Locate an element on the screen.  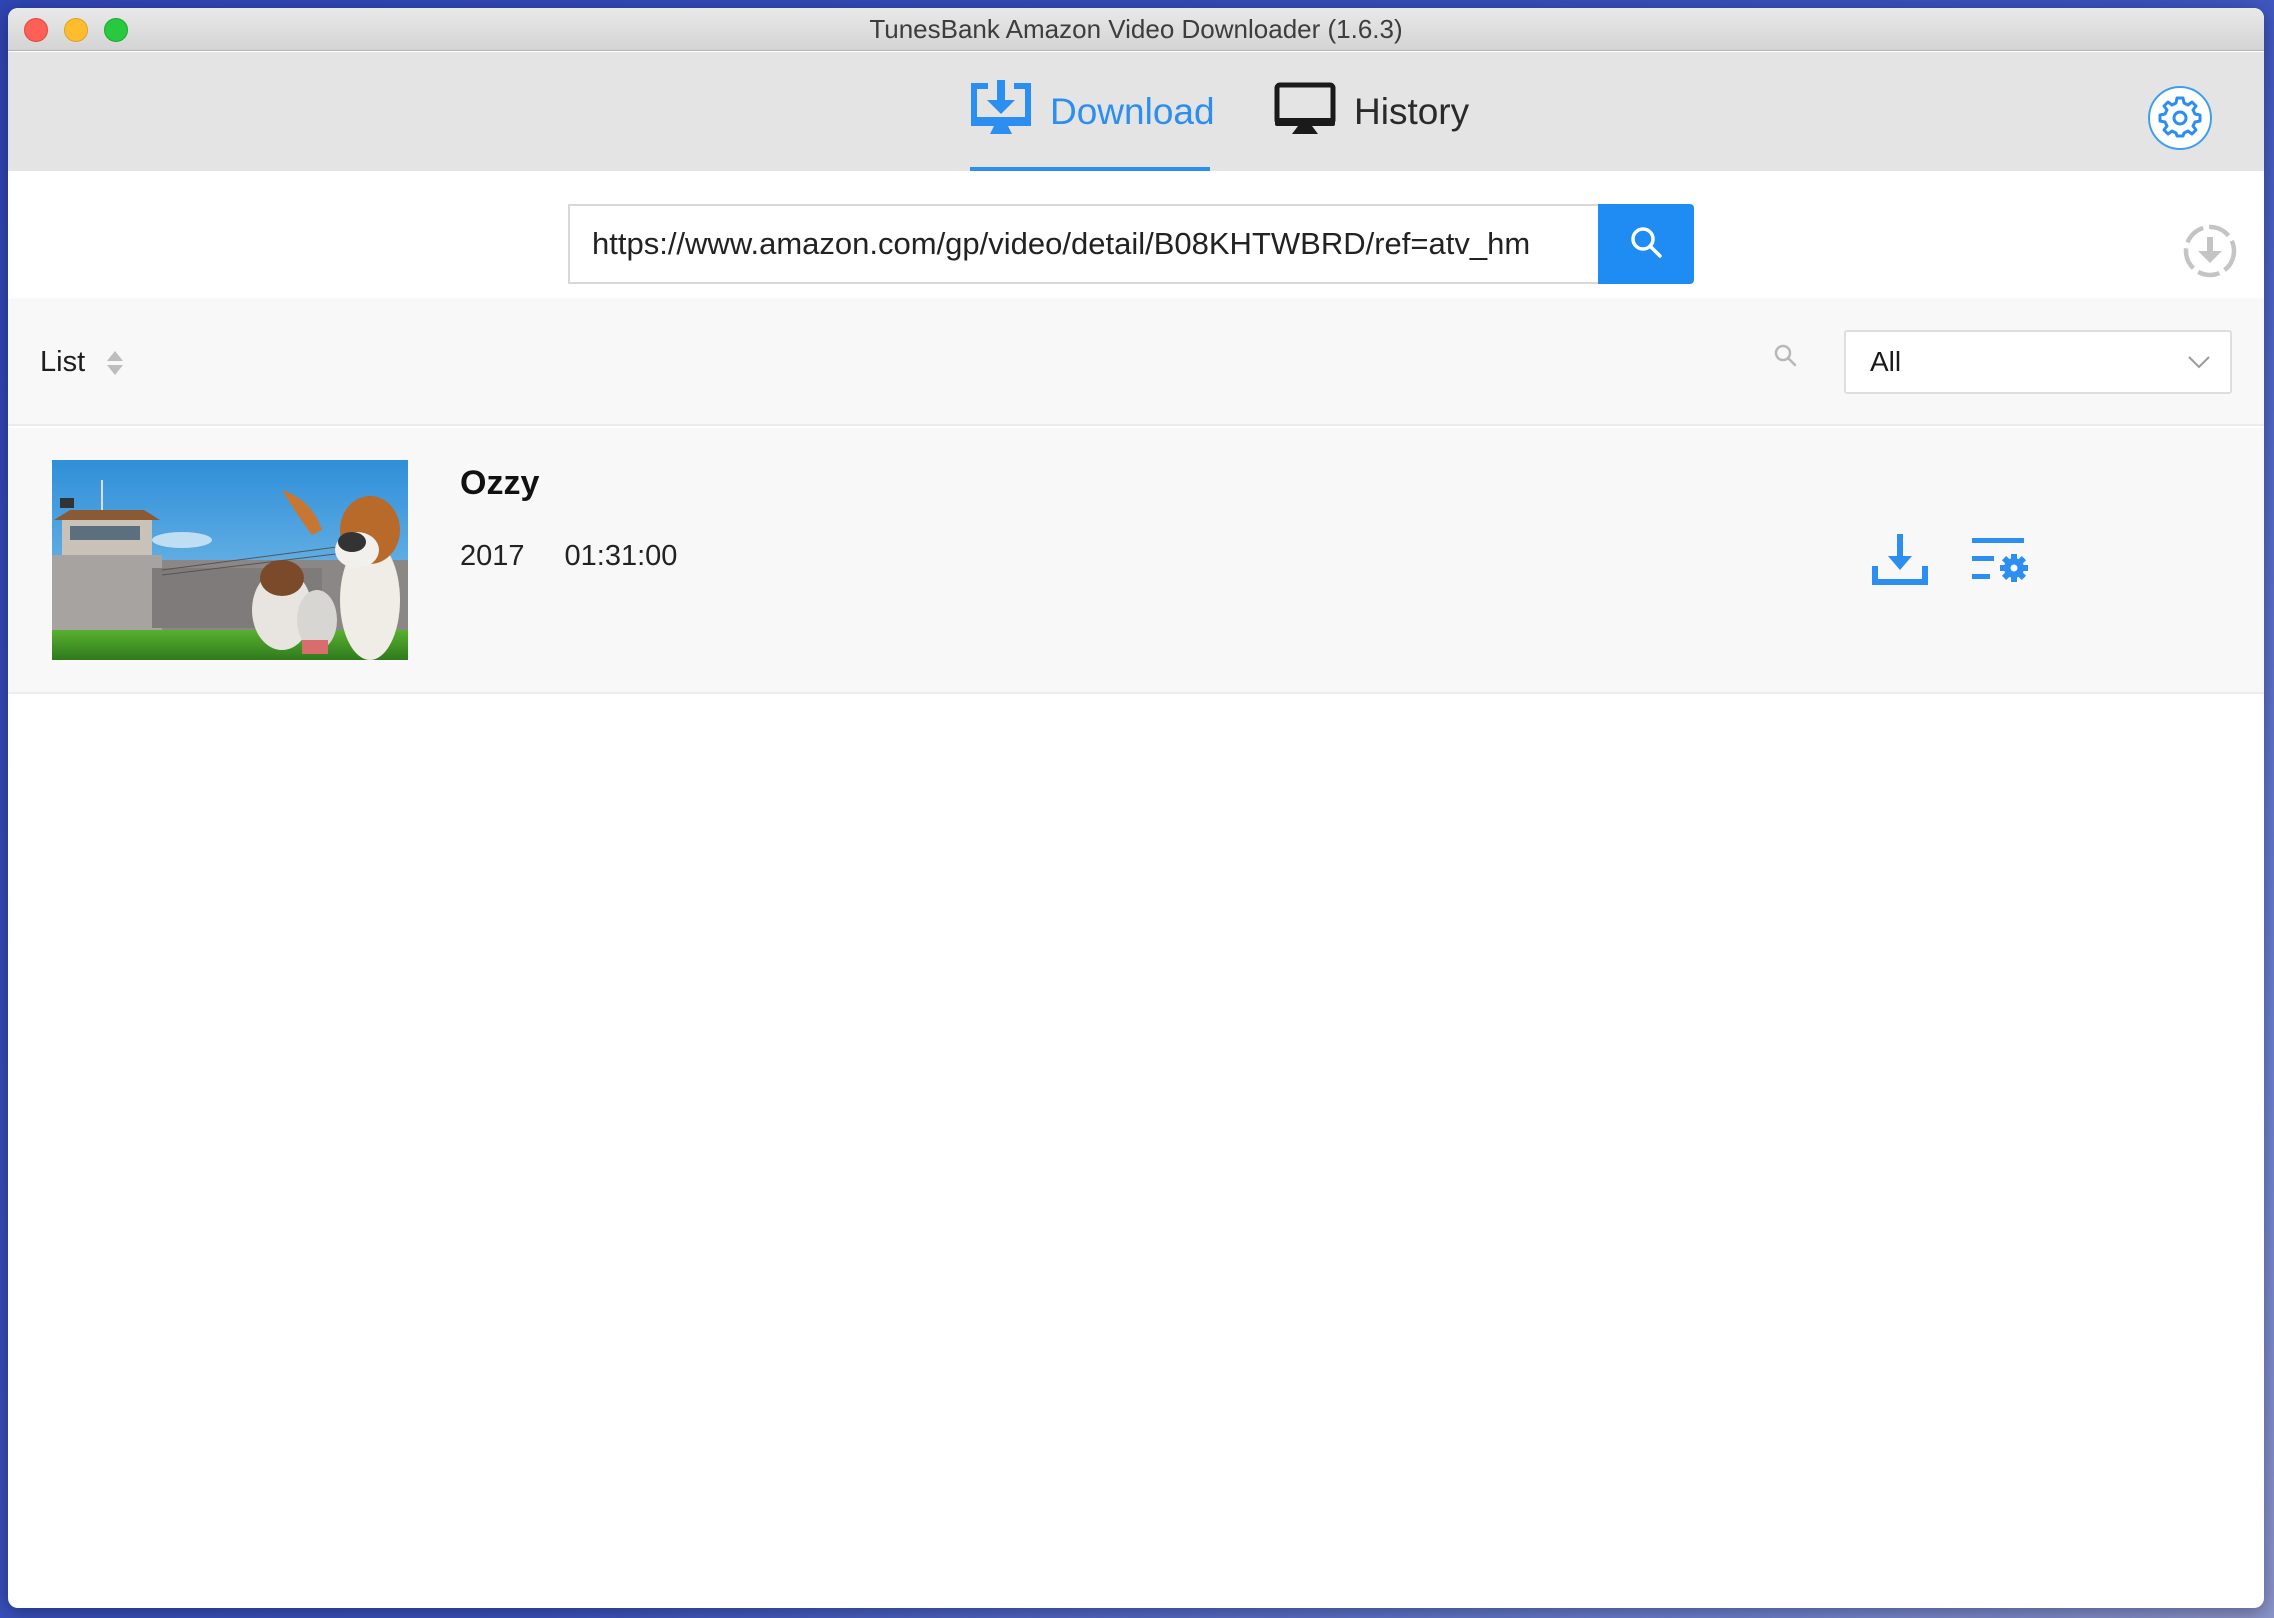
download-icon is located at coordinates (1900, 559).